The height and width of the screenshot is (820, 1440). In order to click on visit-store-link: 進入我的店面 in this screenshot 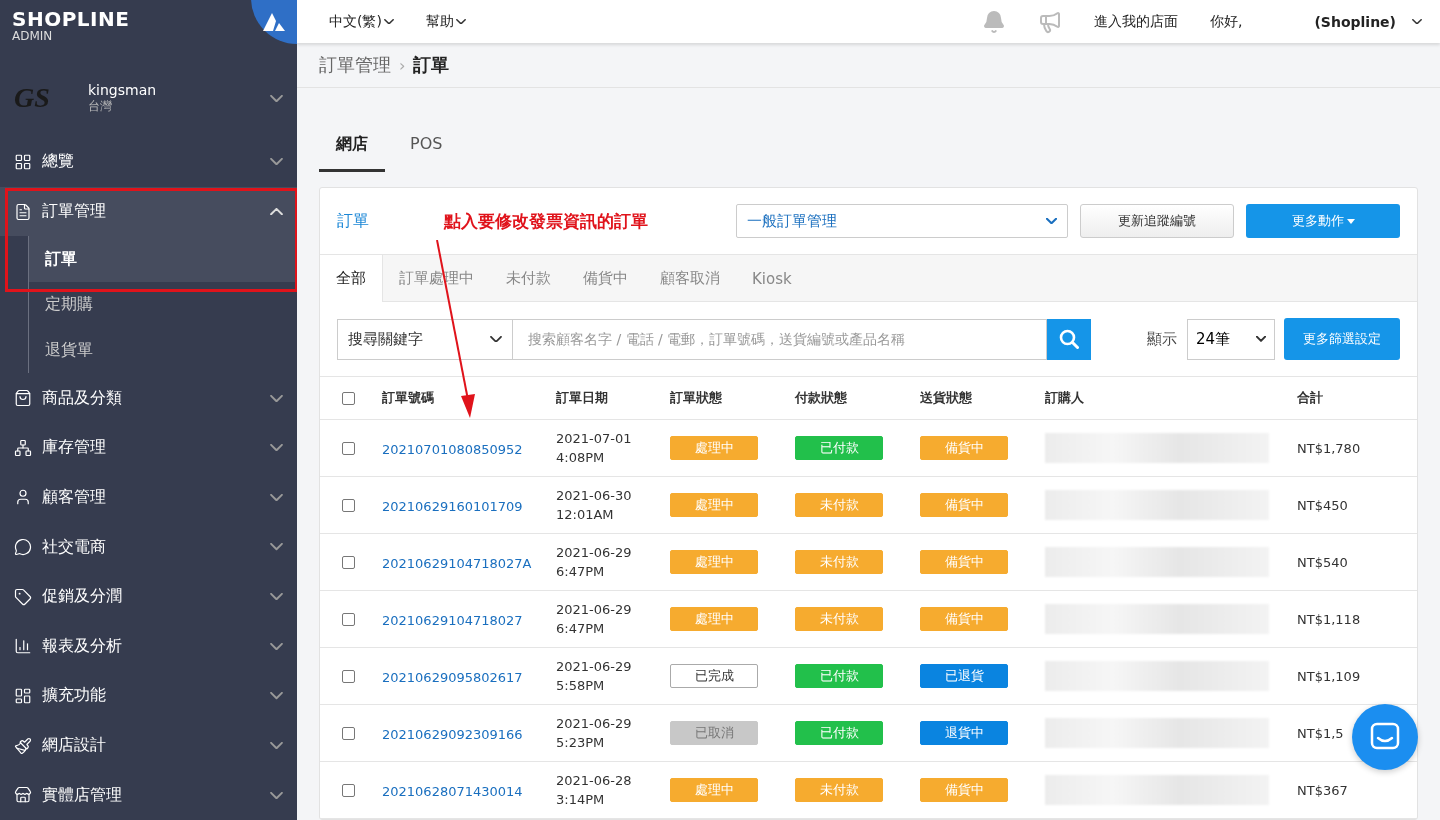, I will do `click(1136, 21)`.